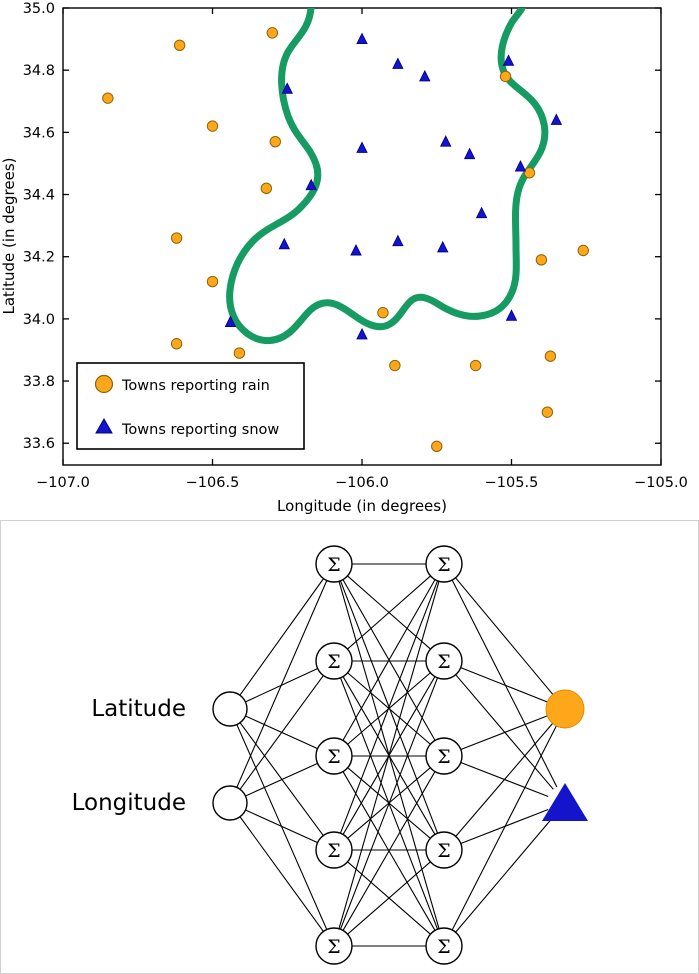 The height and width of the screenshot is (974, 699). What do you see at coordinates (195, 386) in the screenshot?
I see `legend-rain-label: Towns reporting rain` at bounding box center [195, 386].